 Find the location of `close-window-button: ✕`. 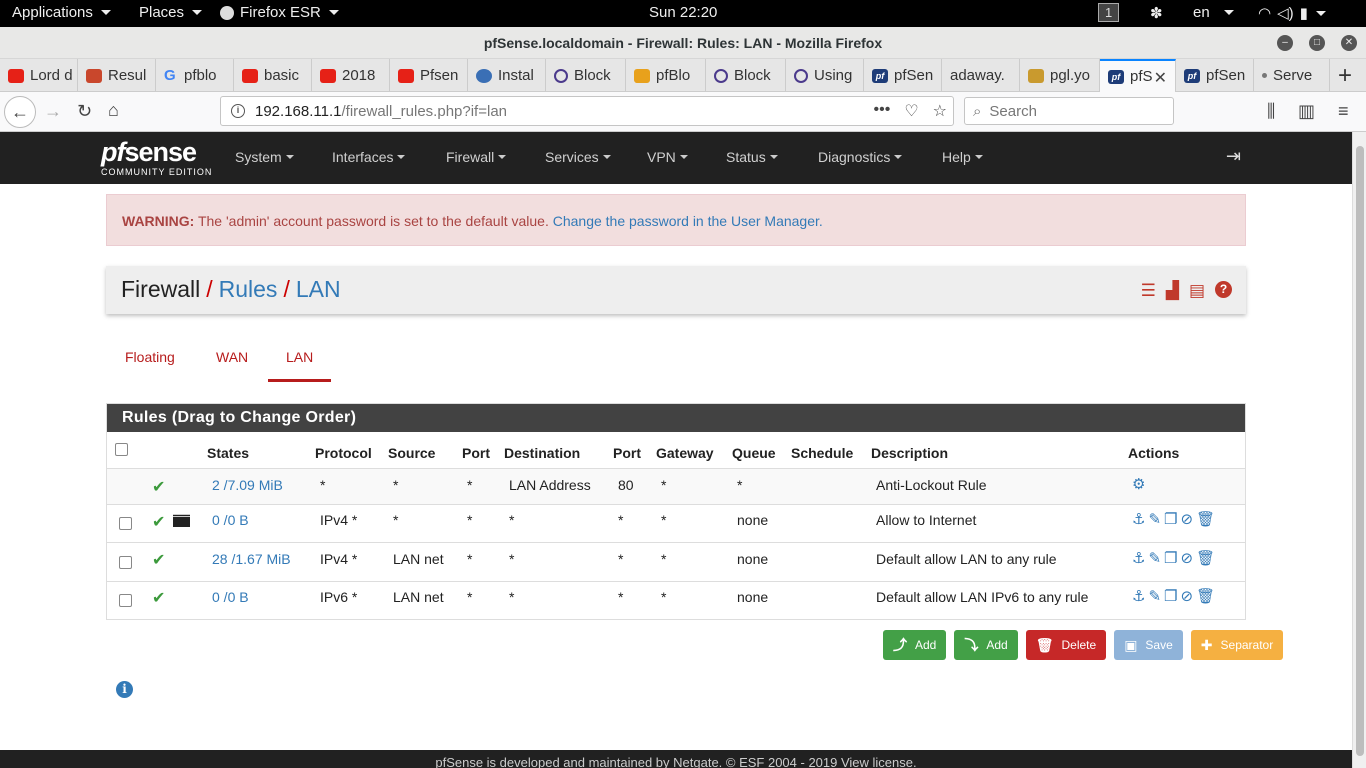

close-window-button: ✕ is located at coordinates (1349, 43).